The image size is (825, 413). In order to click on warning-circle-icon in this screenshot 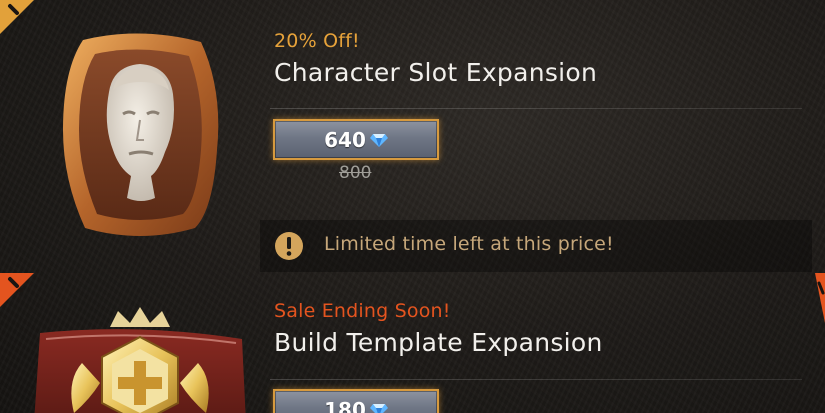, I will do `click(289, 246)`.